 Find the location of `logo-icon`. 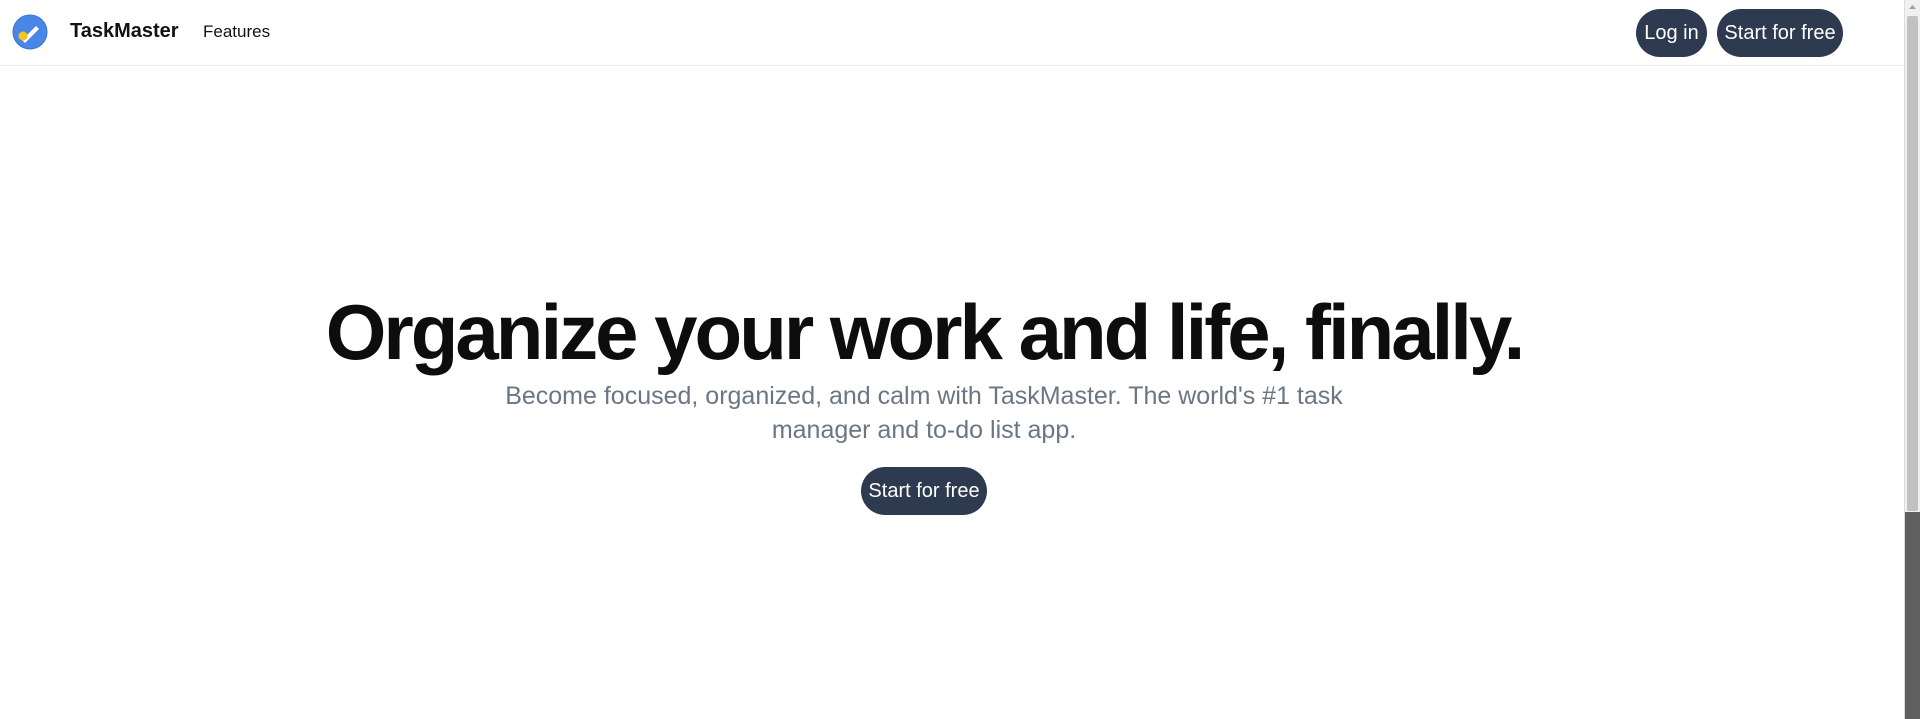

logo-icon is located at coordinates (30, 32).